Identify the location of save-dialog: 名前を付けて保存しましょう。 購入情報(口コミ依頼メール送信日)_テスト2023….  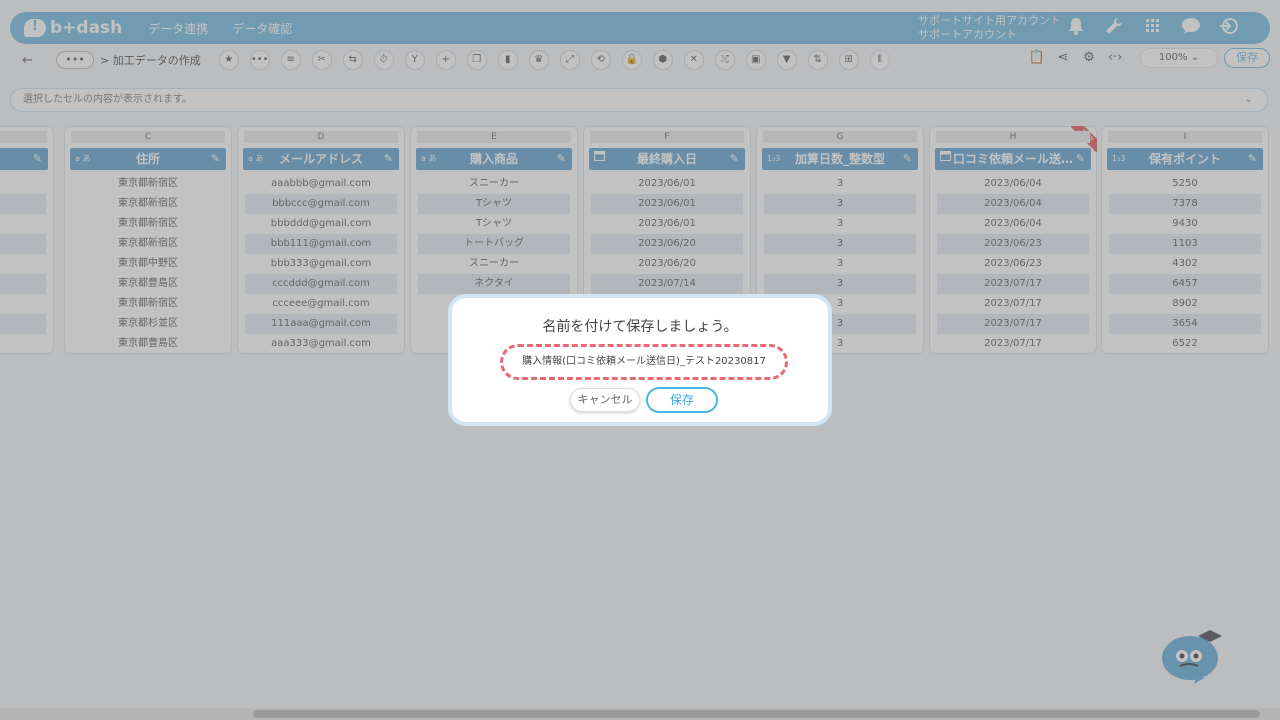
(640, 360).